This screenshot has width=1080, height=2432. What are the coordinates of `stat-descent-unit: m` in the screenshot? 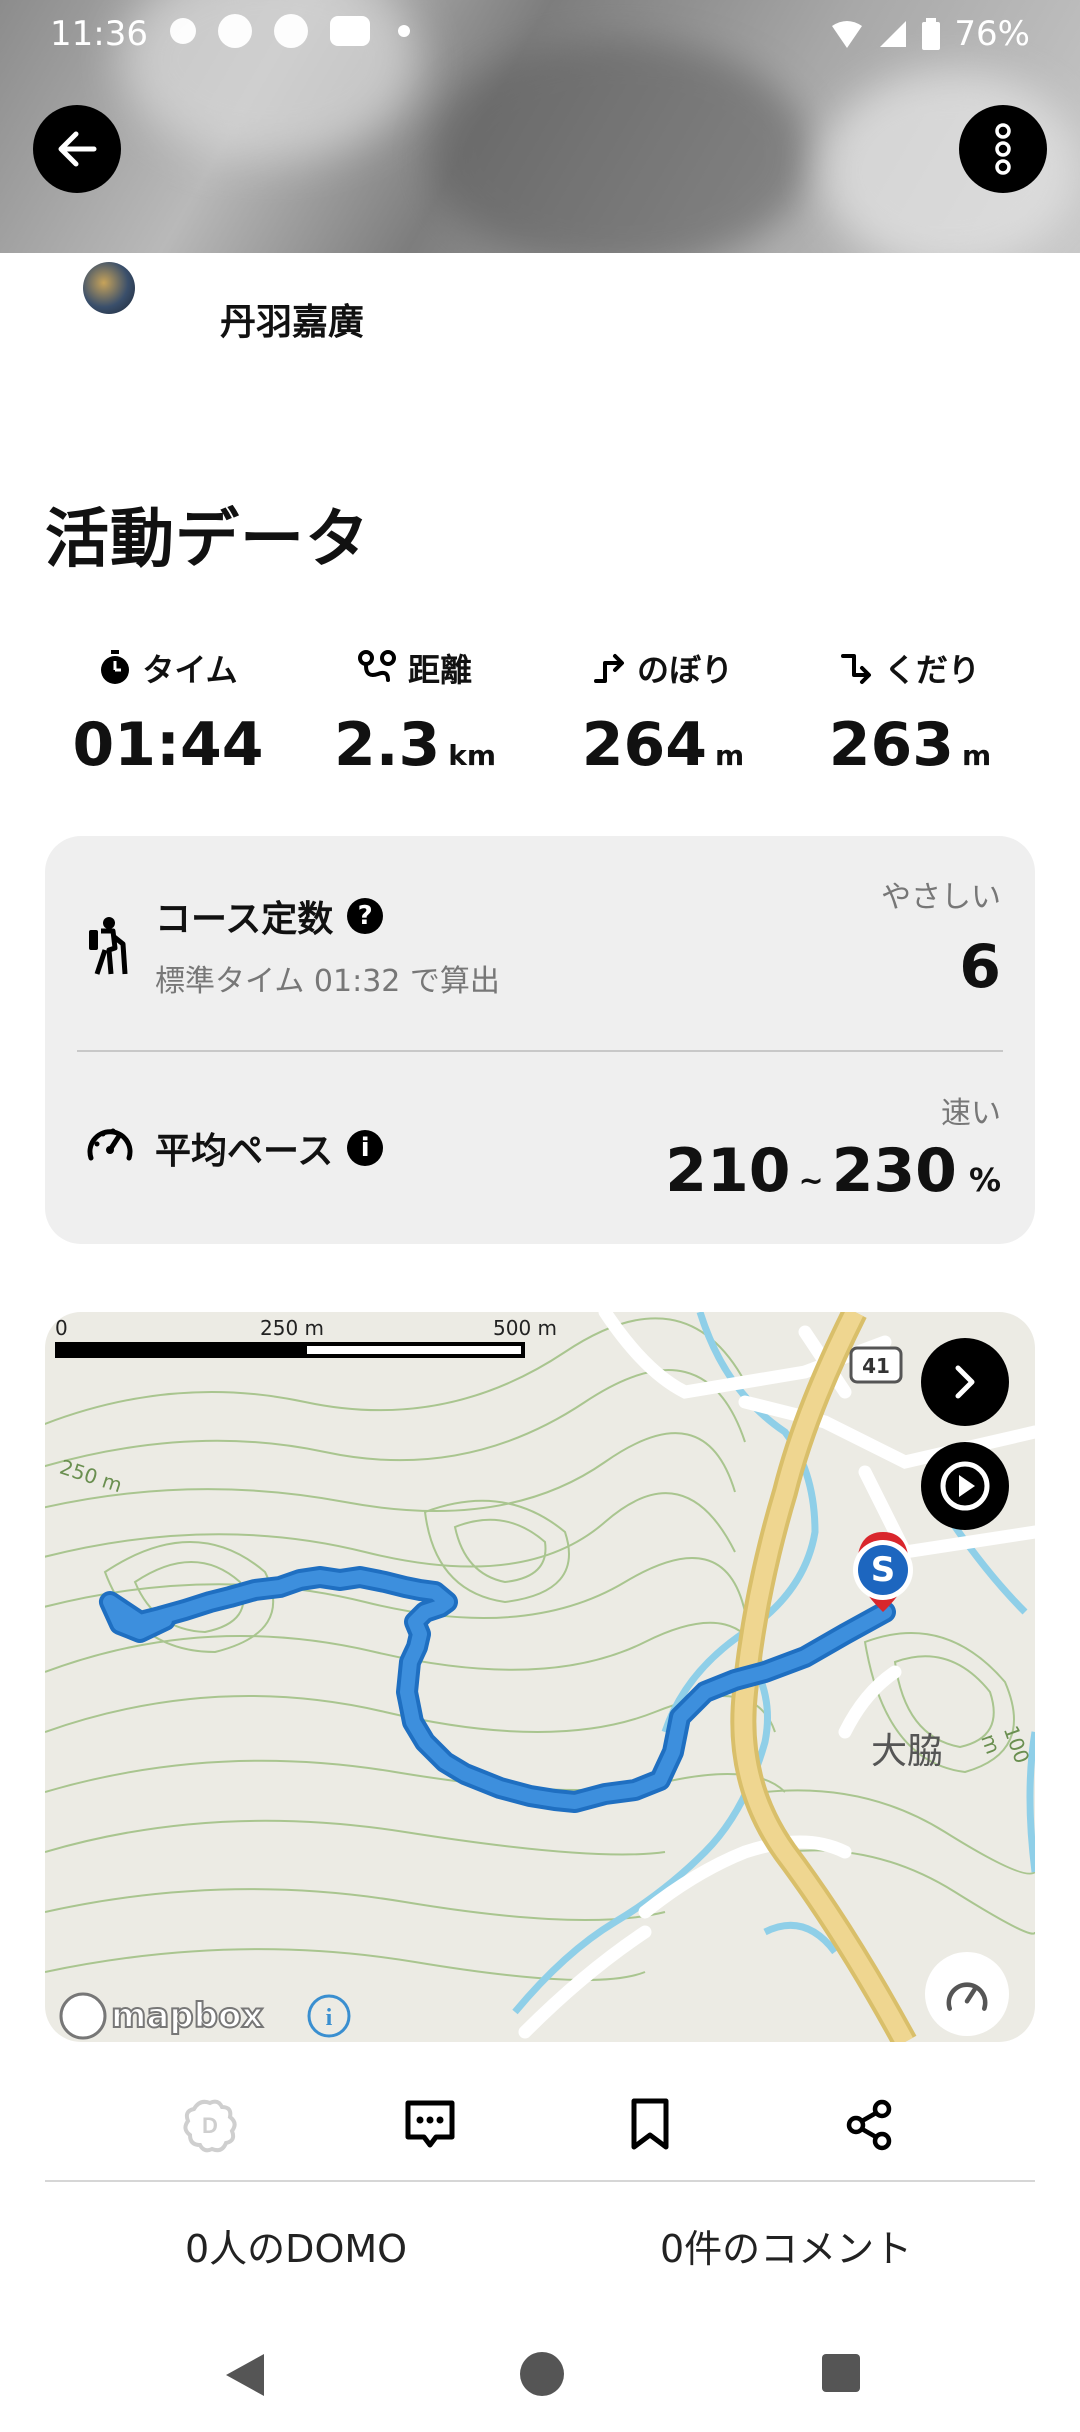 It's located at (977, 755).